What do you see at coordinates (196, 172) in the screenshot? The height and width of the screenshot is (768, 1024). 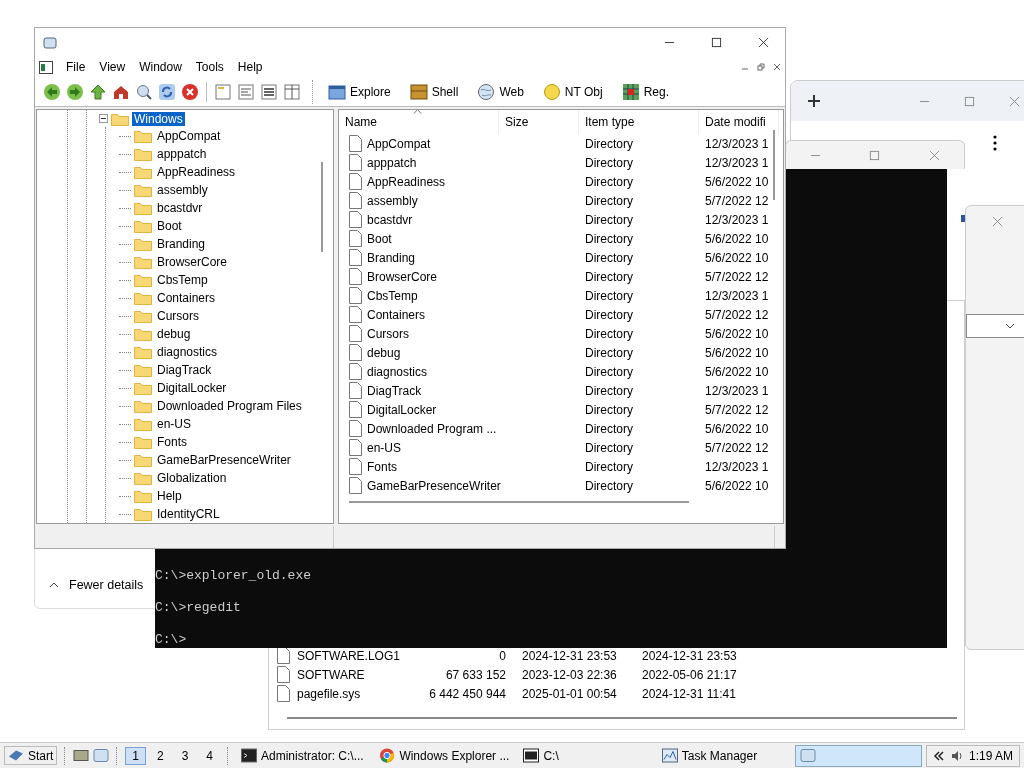 I see `tree-item: AppReadiness` at bounding box center [196, 172].